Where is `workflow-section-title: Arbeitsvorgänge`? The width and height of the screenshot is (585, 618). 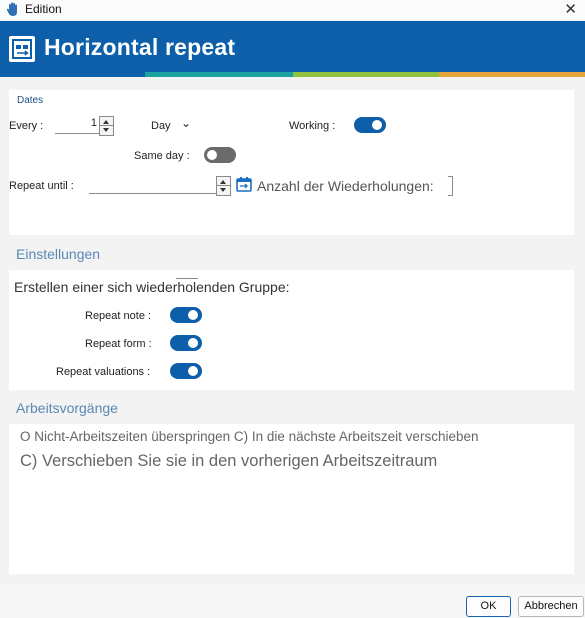 workflow-section-title: Arbeitsvorgänge is located at coordinates (67, 408).